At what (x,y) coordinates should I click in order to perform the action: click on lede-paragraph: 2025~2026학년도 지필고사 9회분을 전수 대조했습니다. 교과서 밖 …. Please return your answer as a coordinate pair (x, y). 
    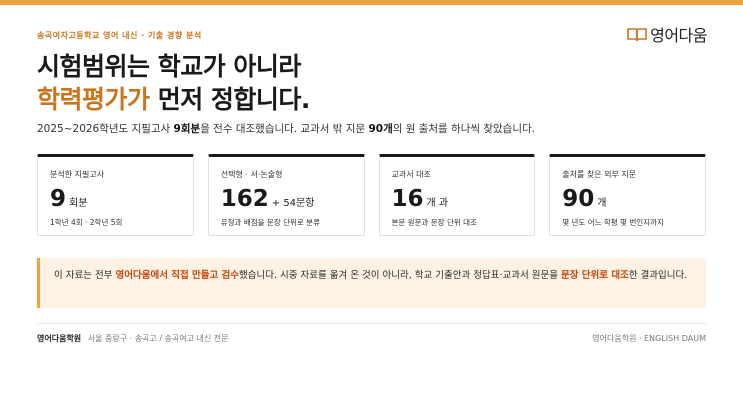
    Looking at the image, I should click on (286, 128).